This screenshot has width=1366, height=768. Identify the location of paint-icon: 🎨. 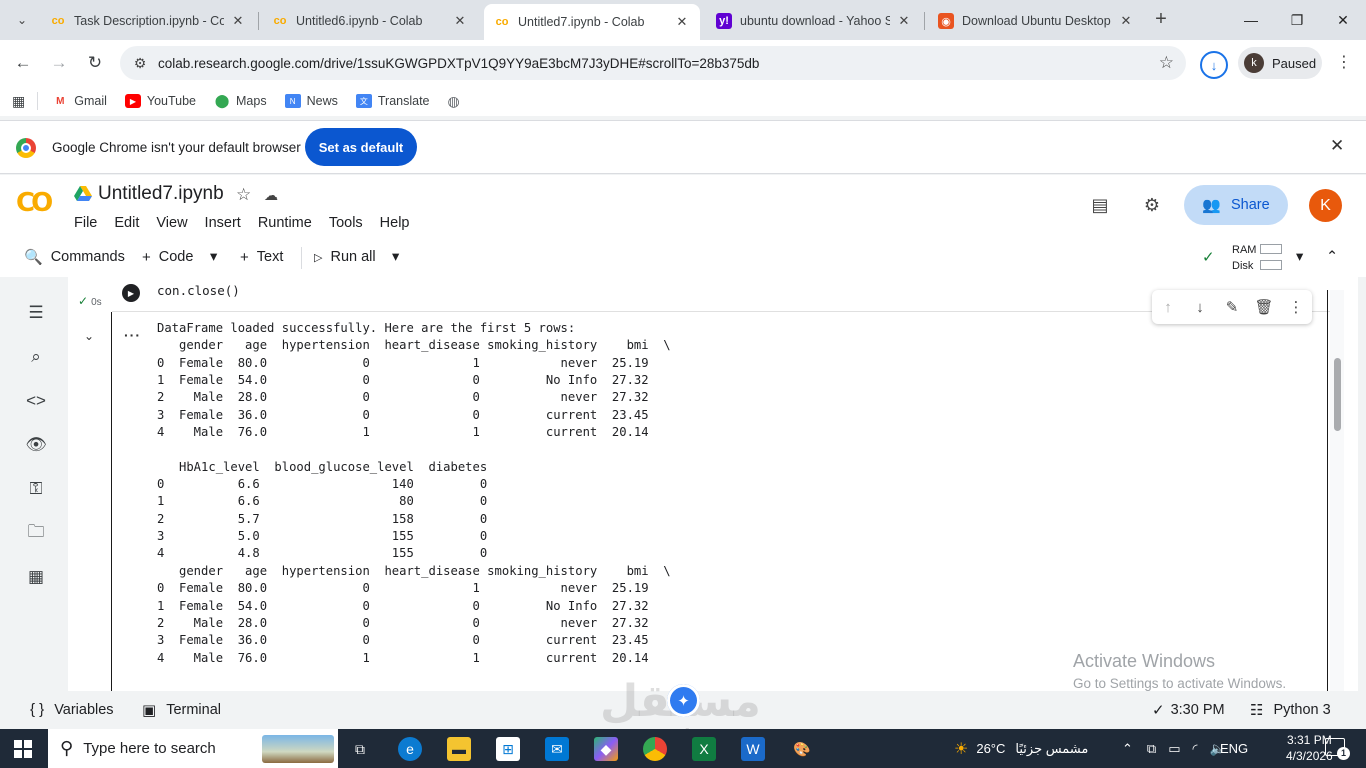
(802, 749).